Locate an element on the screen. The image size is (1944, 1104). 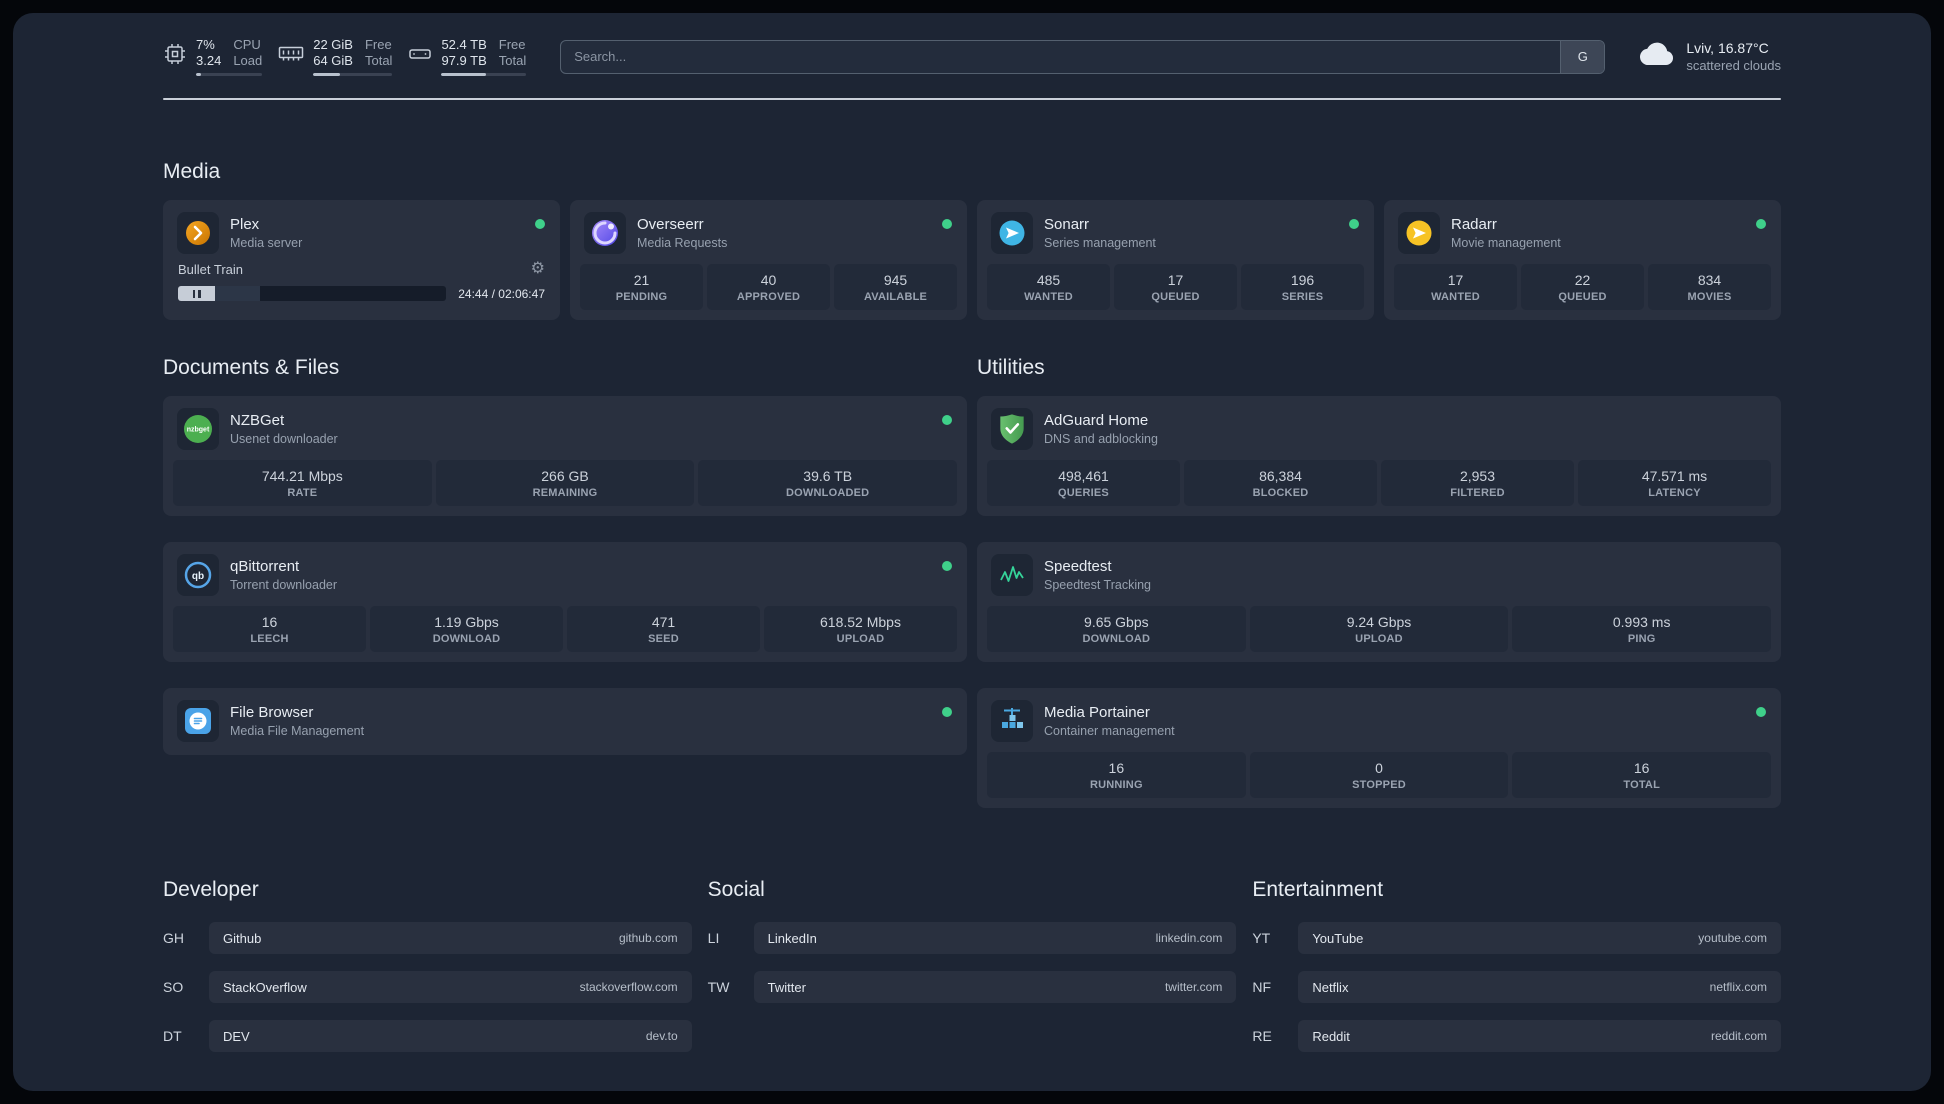
bookmark-reddit: RE Reddit reddit.com is located at coordinates (1516, 1036).